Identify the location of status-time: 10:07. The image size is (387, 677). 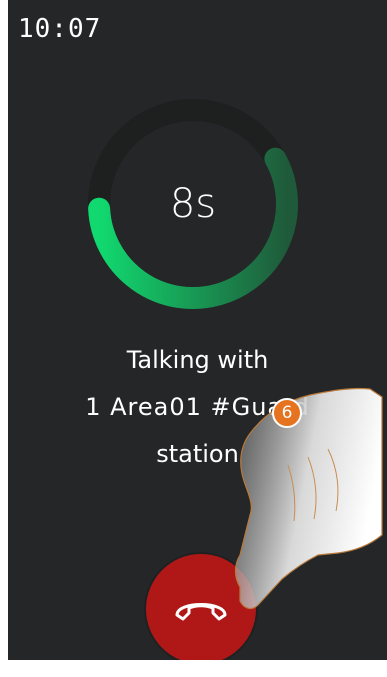
(60, 29).